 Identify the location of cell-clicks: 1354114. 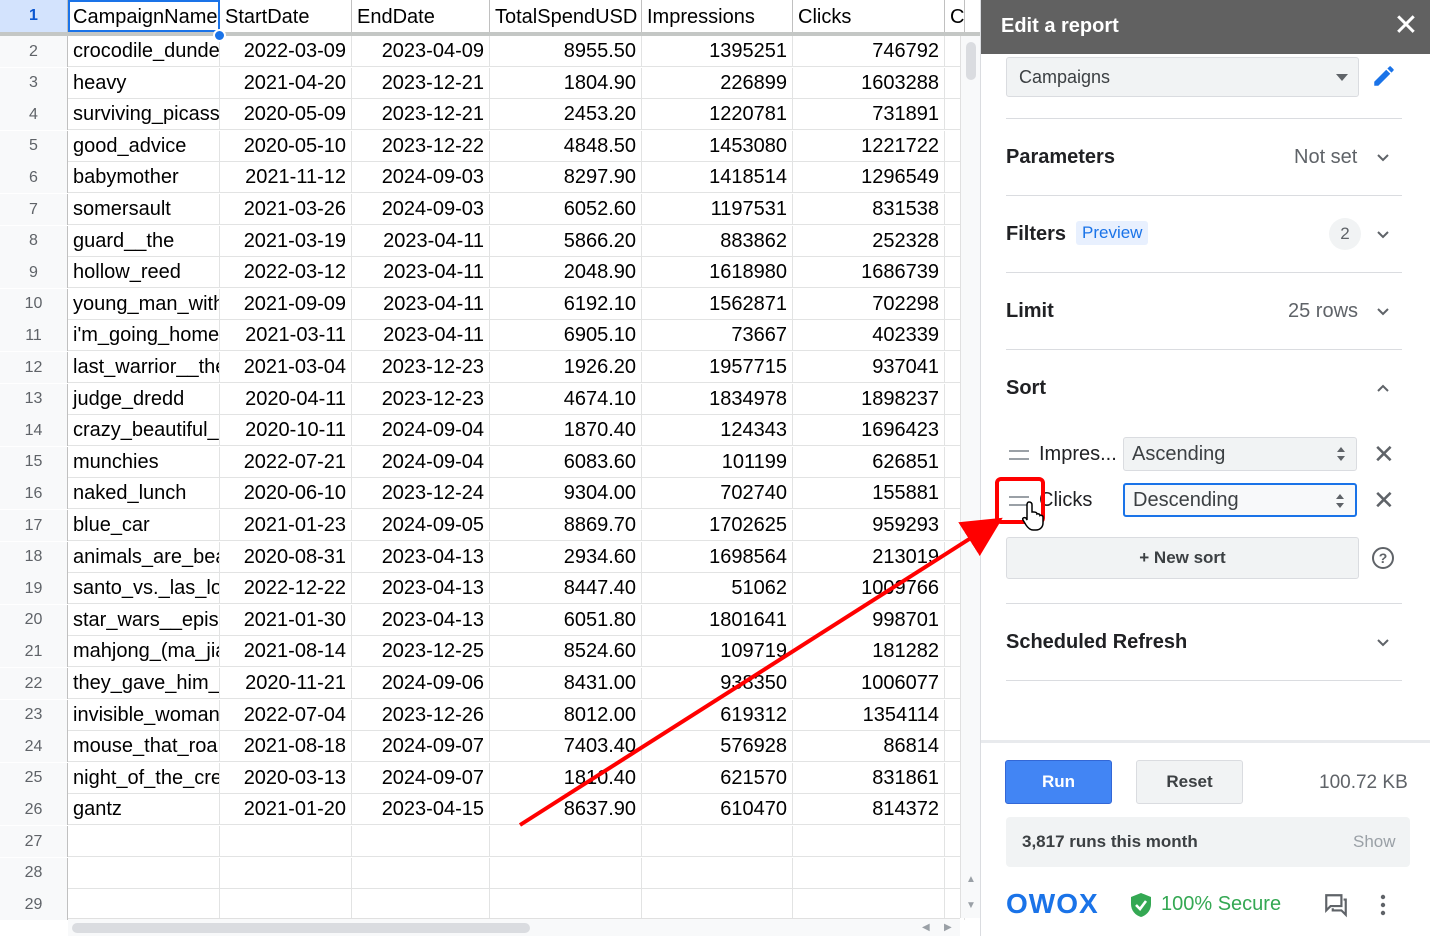
(869, 715).